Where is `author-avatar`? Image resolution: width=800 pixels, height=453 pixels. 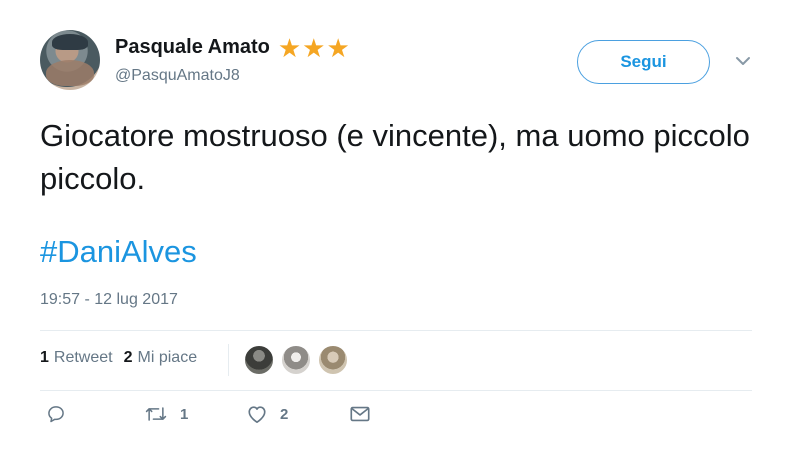 author-avatar is located at coordinates (70, 60).